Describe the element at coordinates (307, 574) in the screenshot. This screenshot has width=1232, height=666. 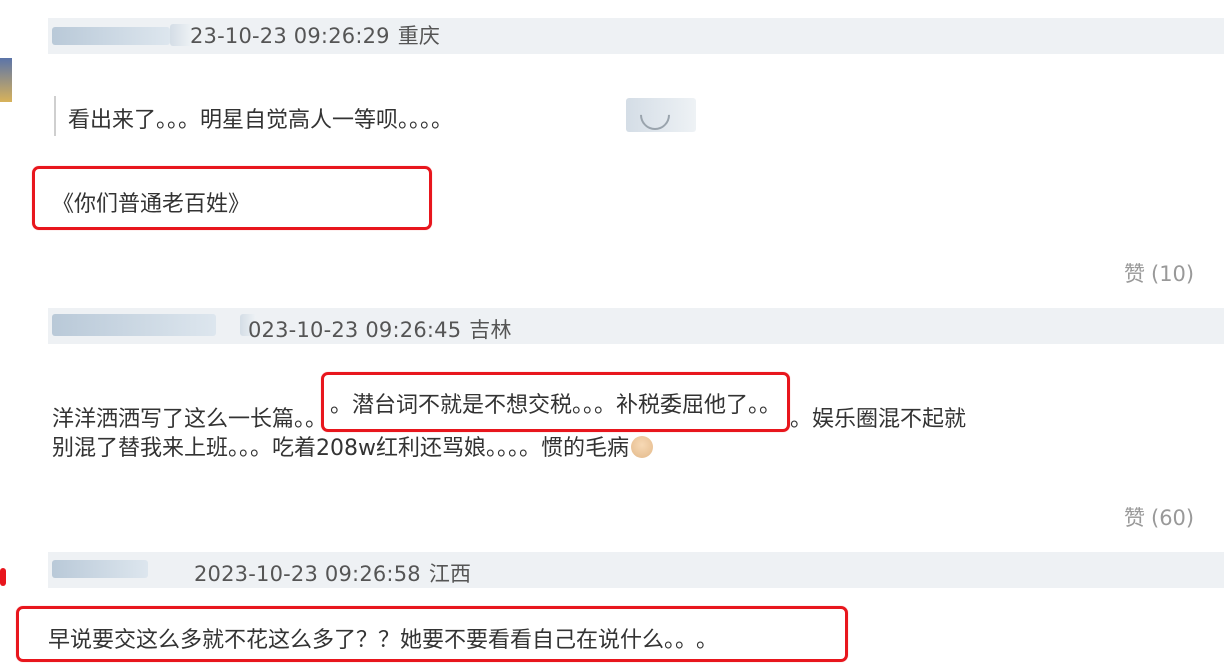
I see `comment-time: 2023-10-23 09:26:58` at that location.